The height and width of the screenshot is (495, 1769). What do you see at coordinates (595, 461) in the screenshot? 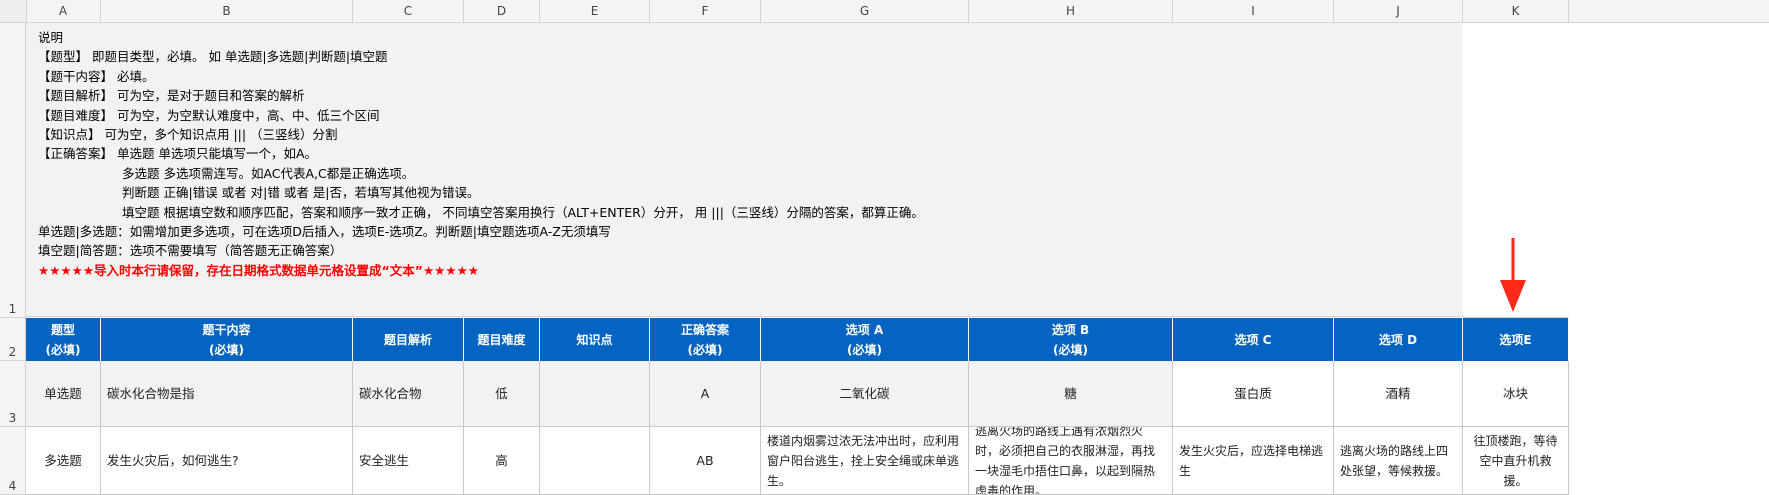
I see `cell-e4` at bounding box center [595, 461].